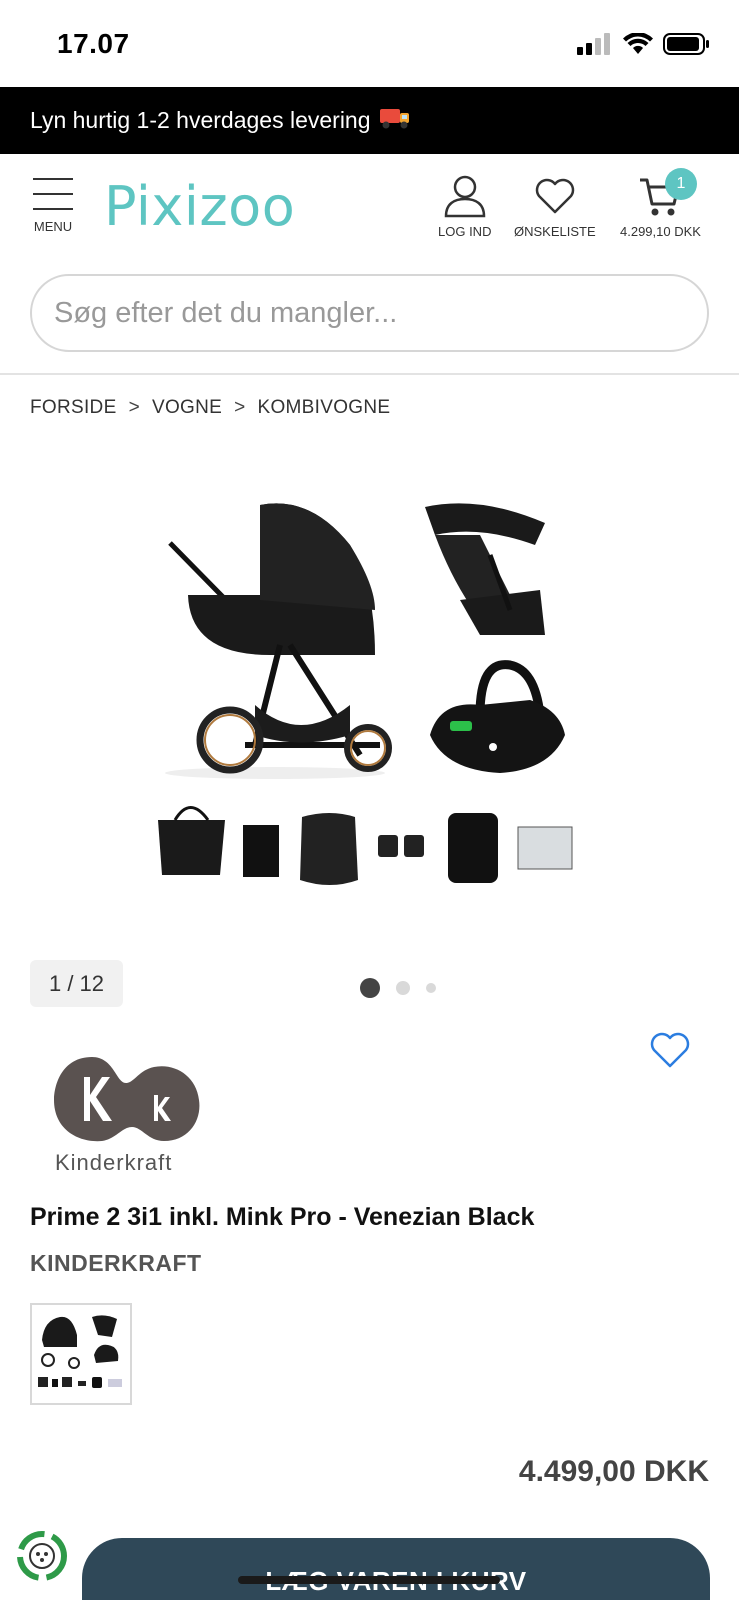 Image resolution: width=739 pixels, height=1600 pixels. I want to click on variant-thumbnail-image, so click(80, 1351).